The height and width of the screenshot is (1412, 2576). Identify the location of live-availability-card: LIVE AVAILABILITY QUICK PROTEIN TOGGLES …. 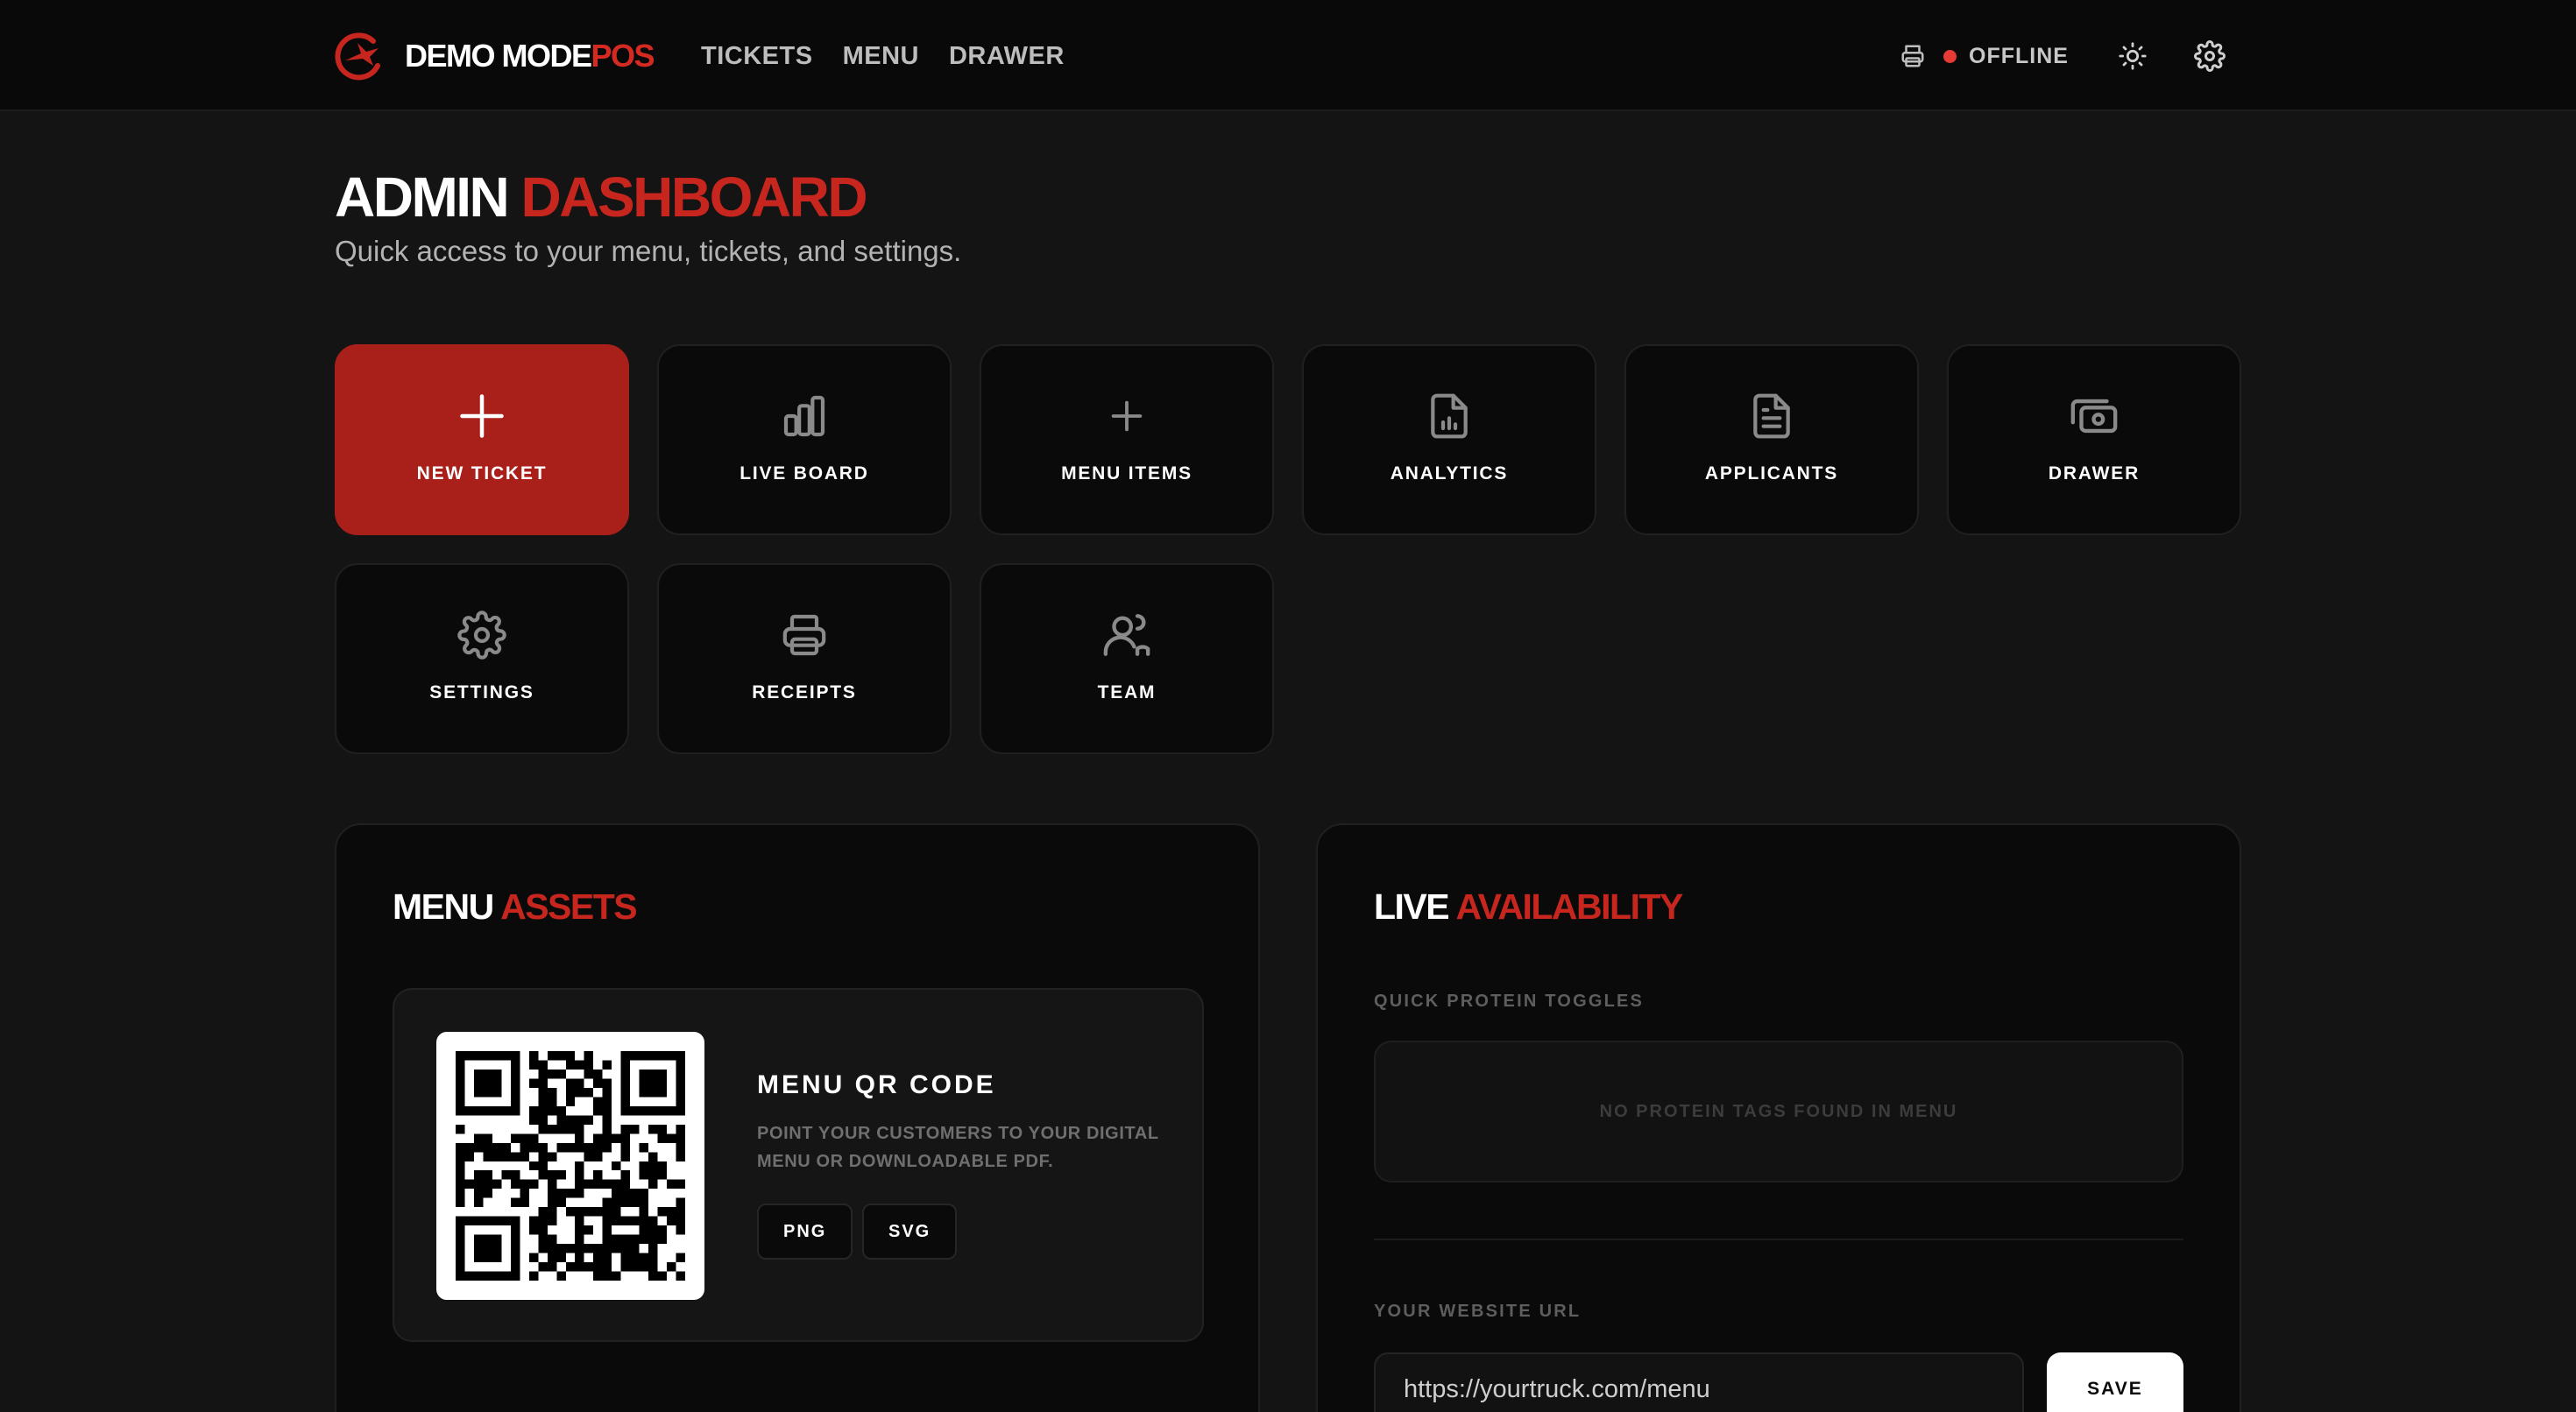
(1778, 1117).